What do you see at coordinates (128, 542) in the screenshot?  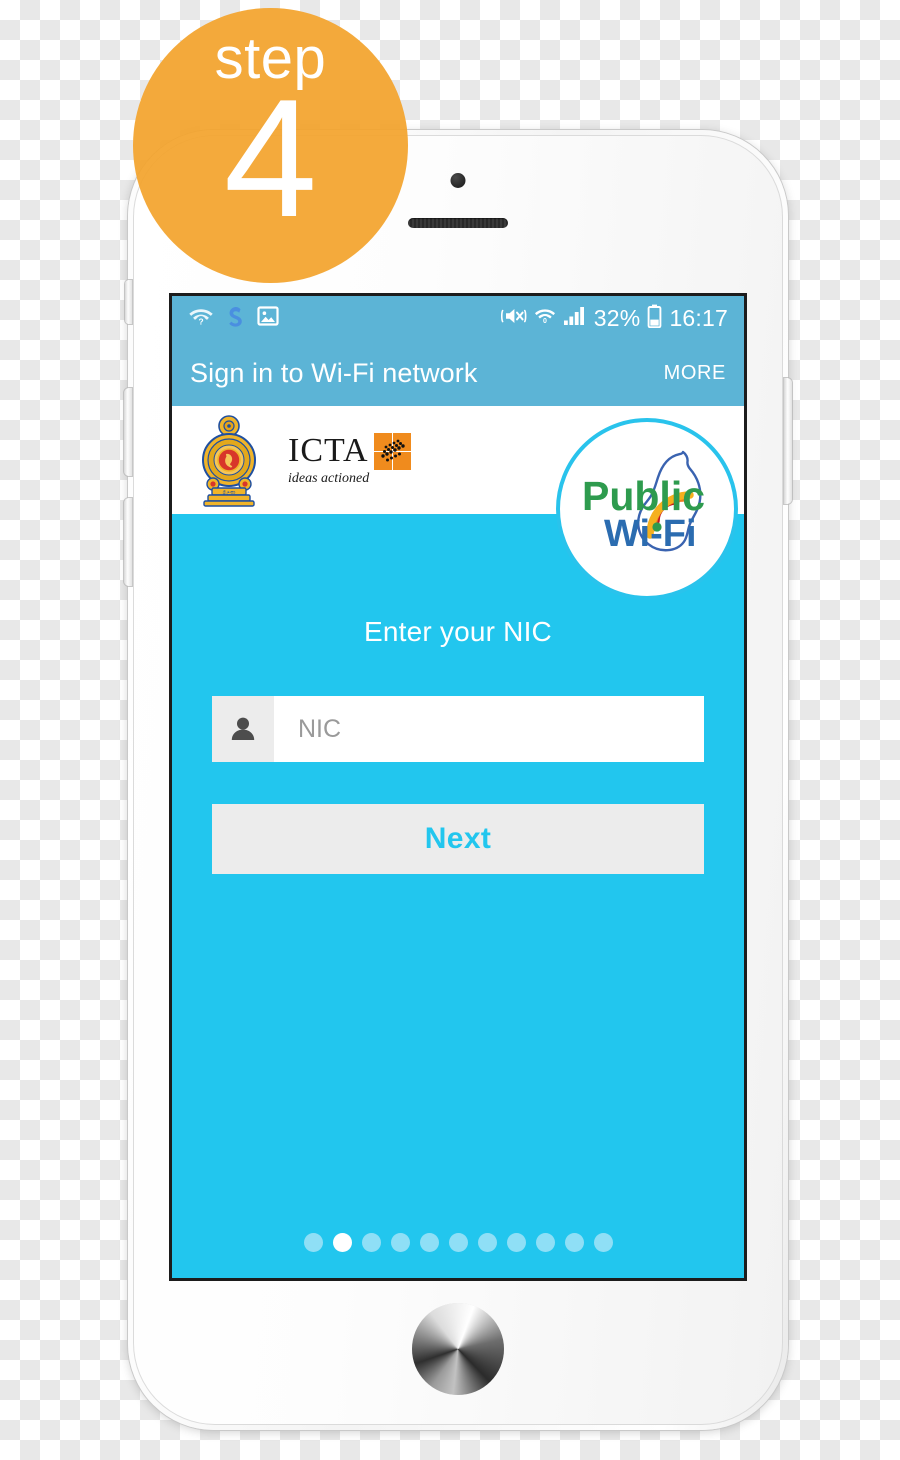 I see `volume-down-button` at bounding box center [128, 542].